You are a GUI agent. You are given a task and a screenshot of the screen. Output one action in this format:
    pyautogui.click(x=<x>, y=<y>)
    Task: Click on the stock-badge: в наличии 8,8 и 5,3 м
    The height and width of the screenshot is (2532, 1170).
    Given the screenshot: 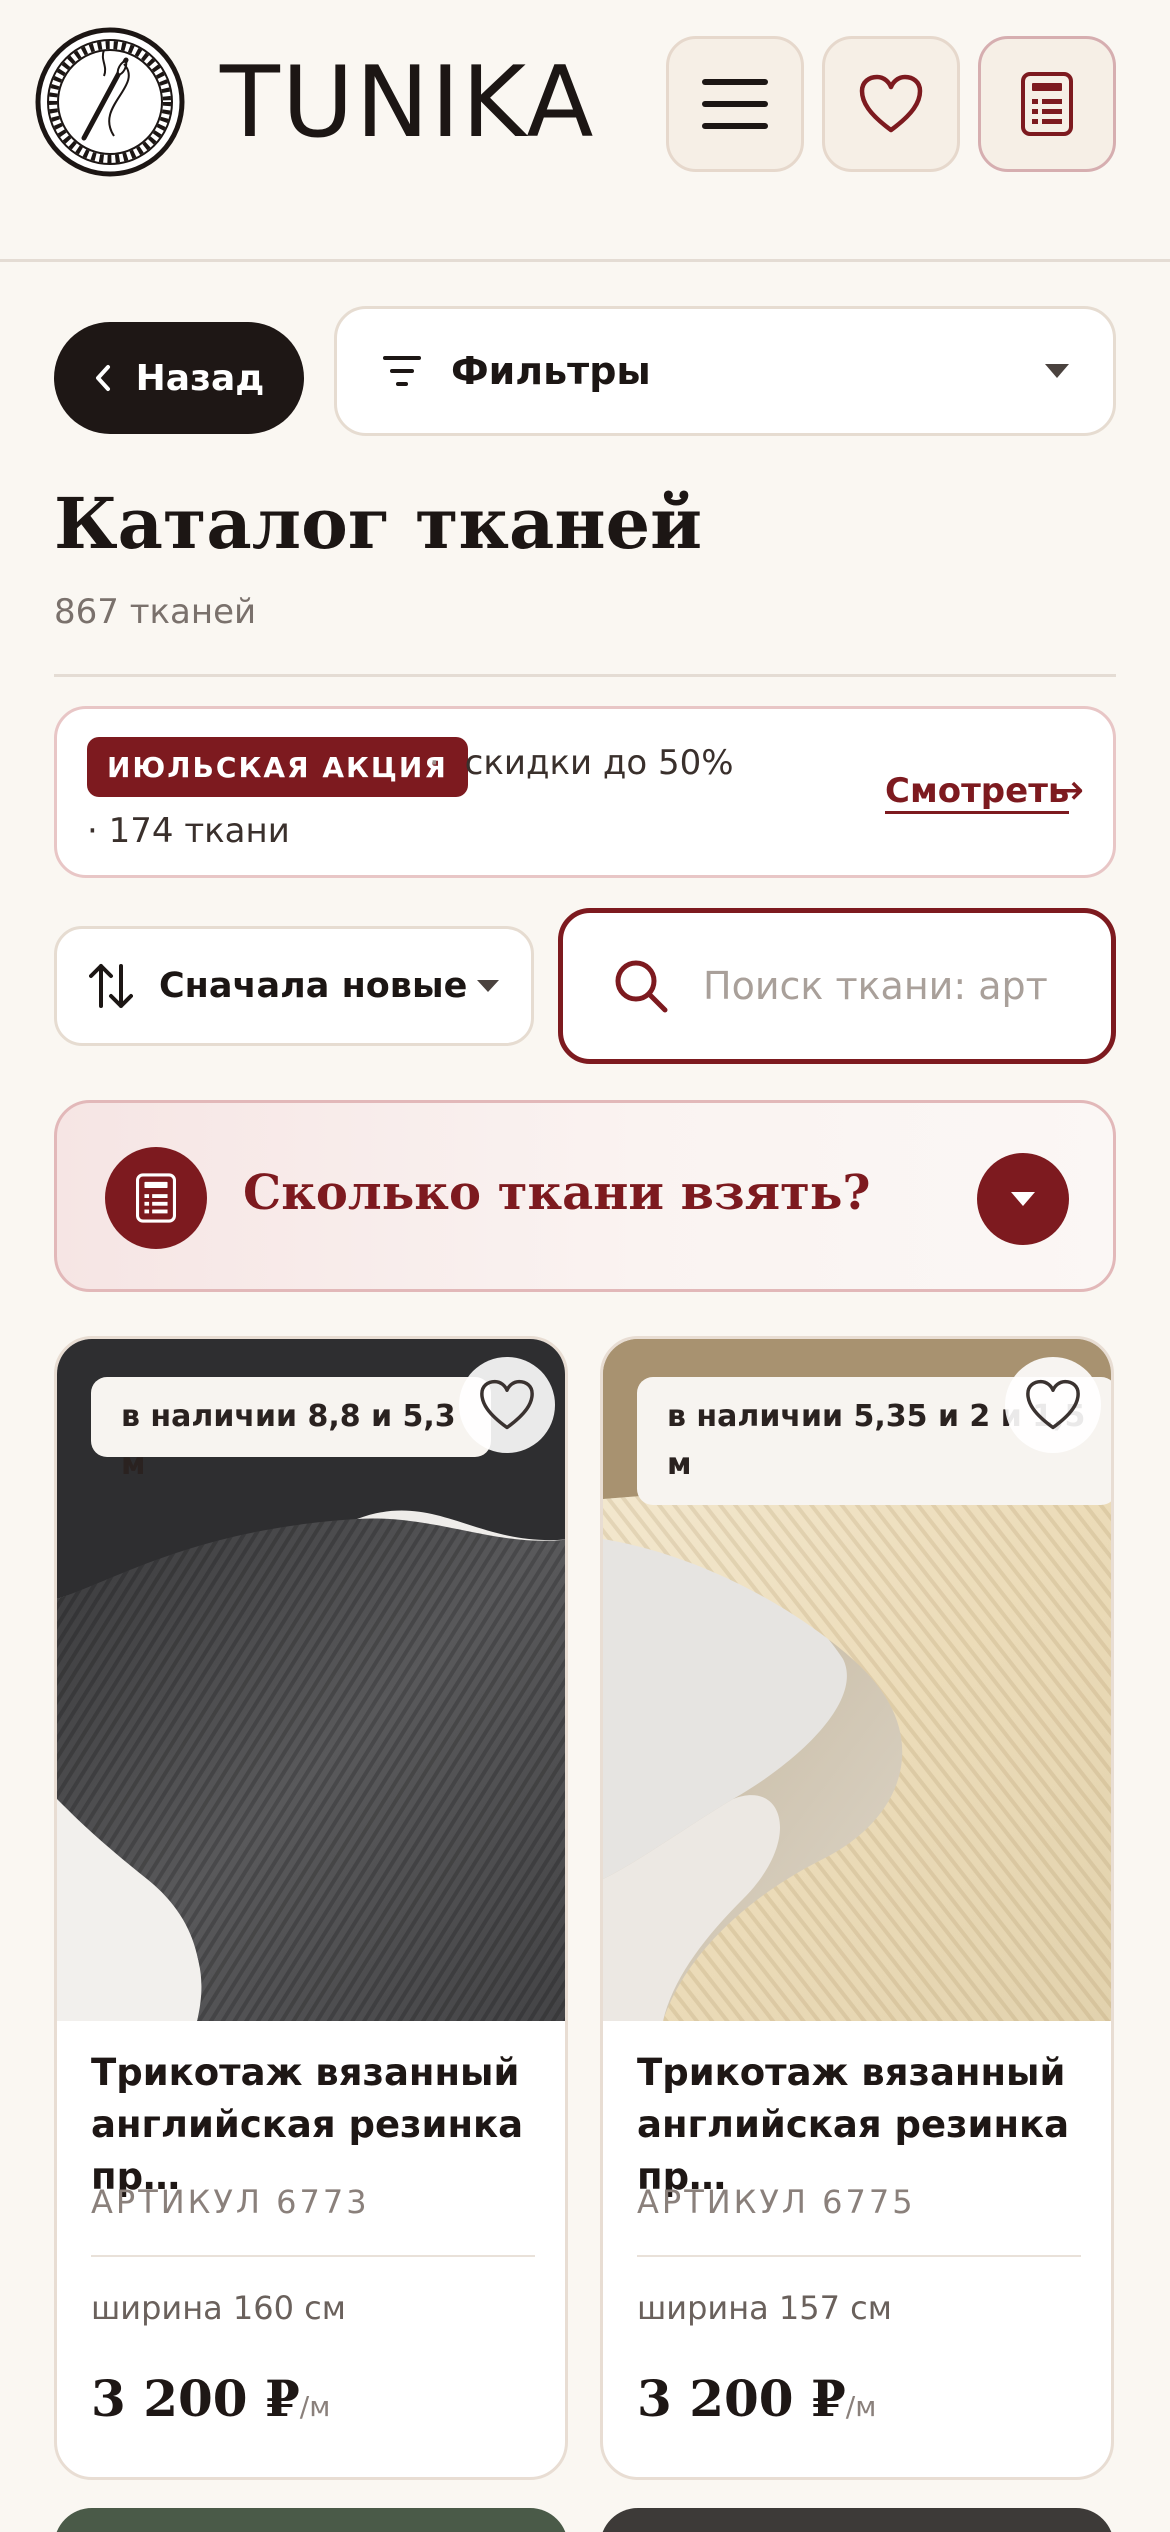 What is the action you would take?
    pyautogui.click(x=291, y=1429)
    